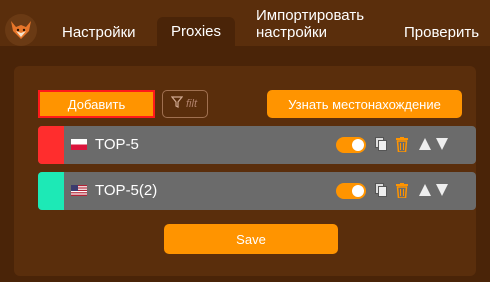  Describe the element at coordinates (126, 190) in the screenshot. I see `proxy-name: TOP-5(2)` at that location.